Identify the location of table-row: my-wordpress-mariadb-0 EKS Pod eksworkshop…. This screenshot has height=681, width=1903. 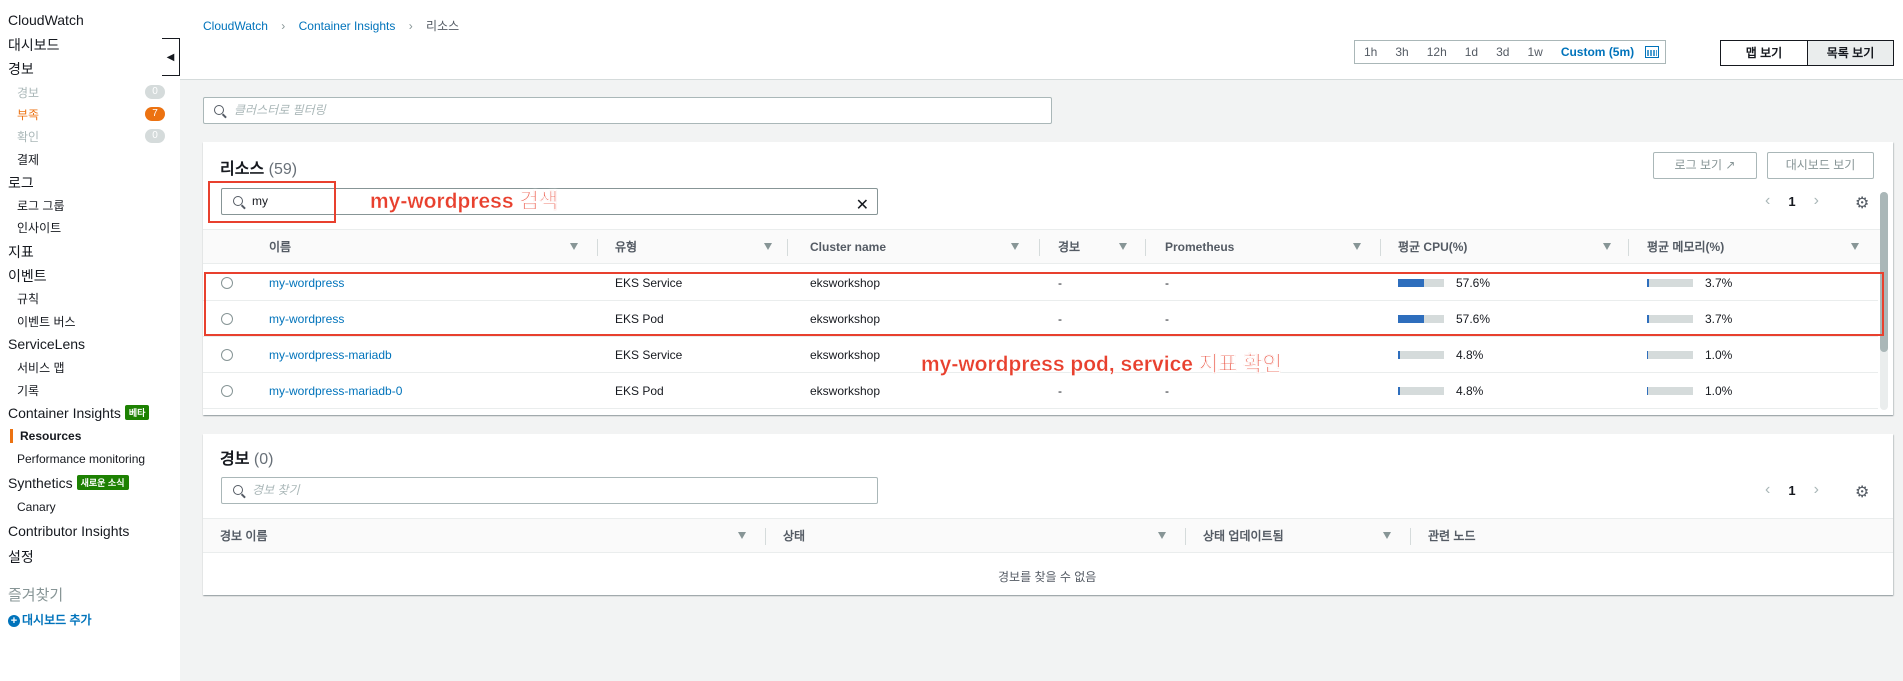
(1040, 391).